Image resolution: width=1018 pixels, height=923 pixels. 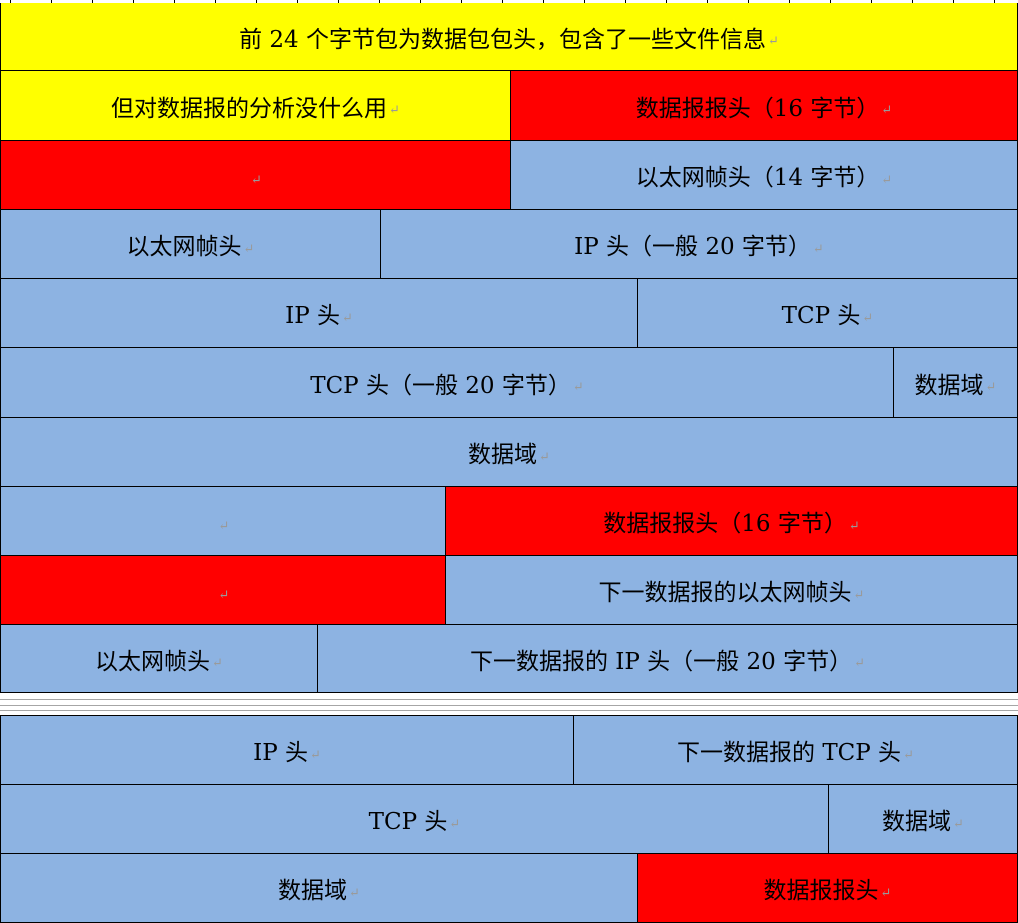 I want to click on table-row: 前 24 个字节包为数据包包头，包含了一些文件信息 ↵, so click(x=509, y=37).